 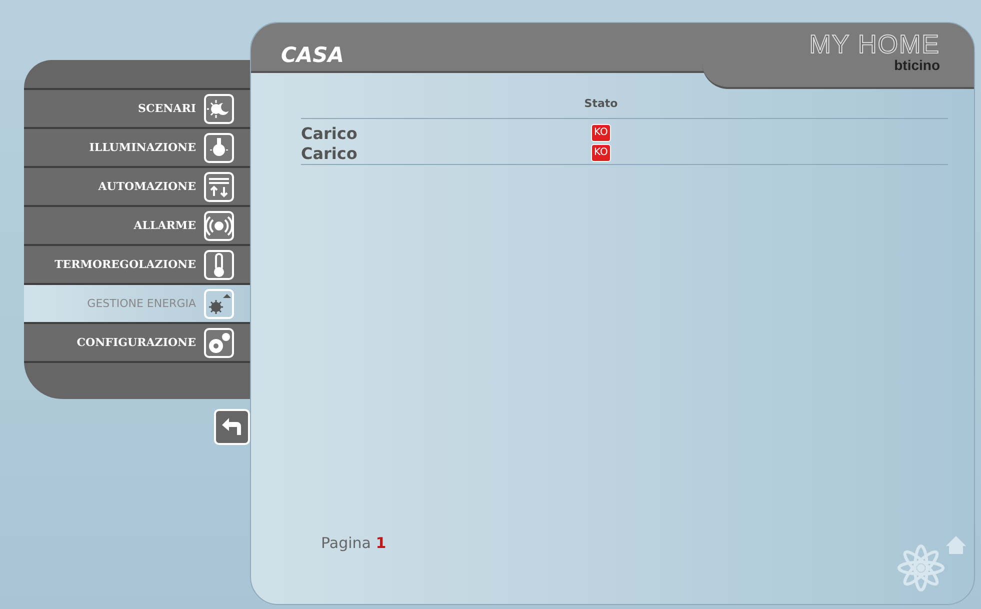 I want to click on shutter-arrows-icon, so click(x=219, y=187).